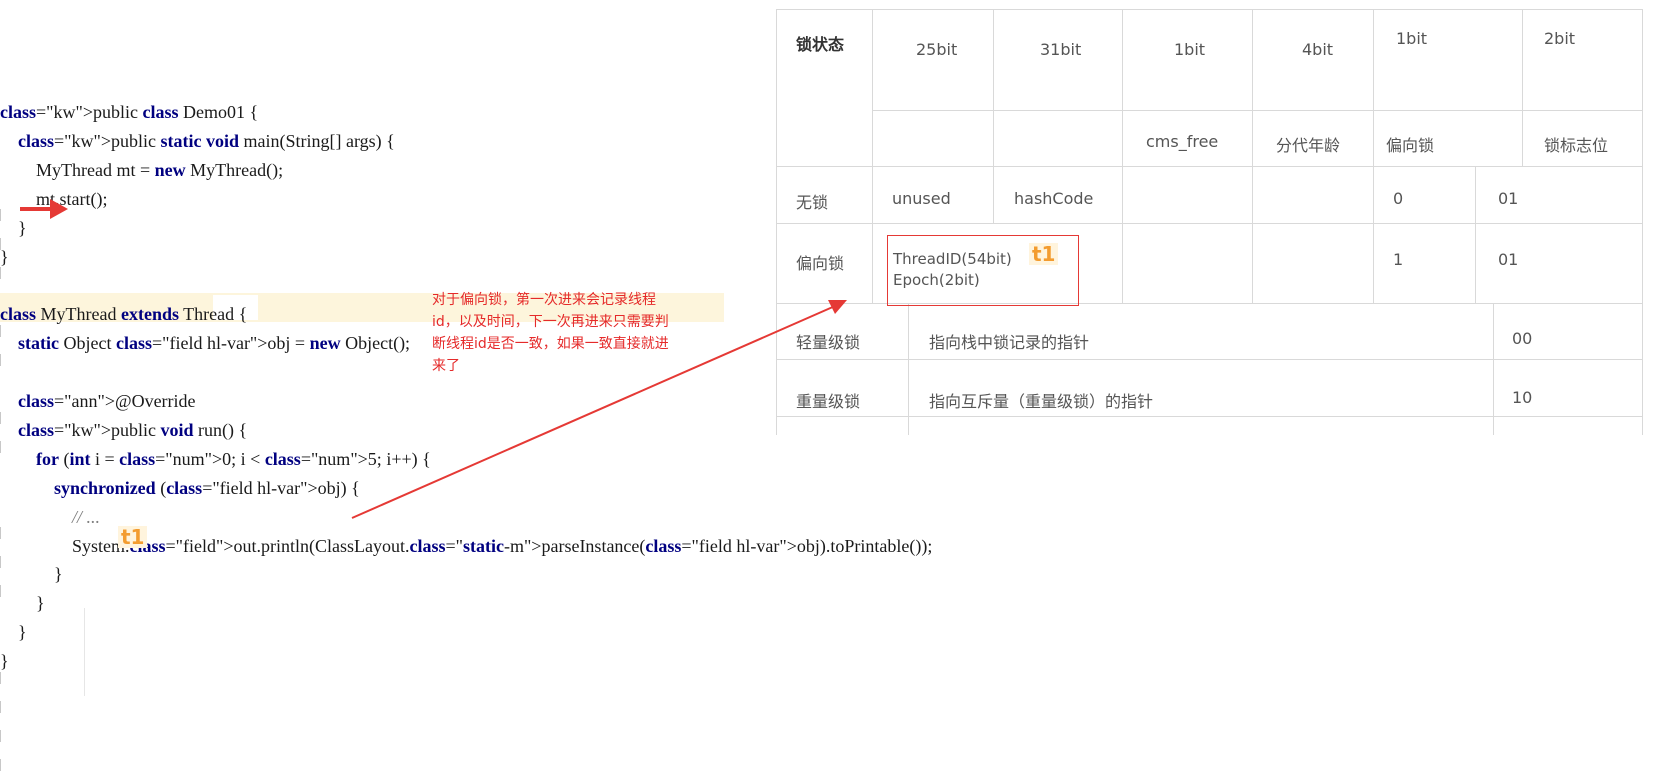  Describe the element at coordinates (44, 209) in the screenshot. I see `execution-arrow-icon` at that location.